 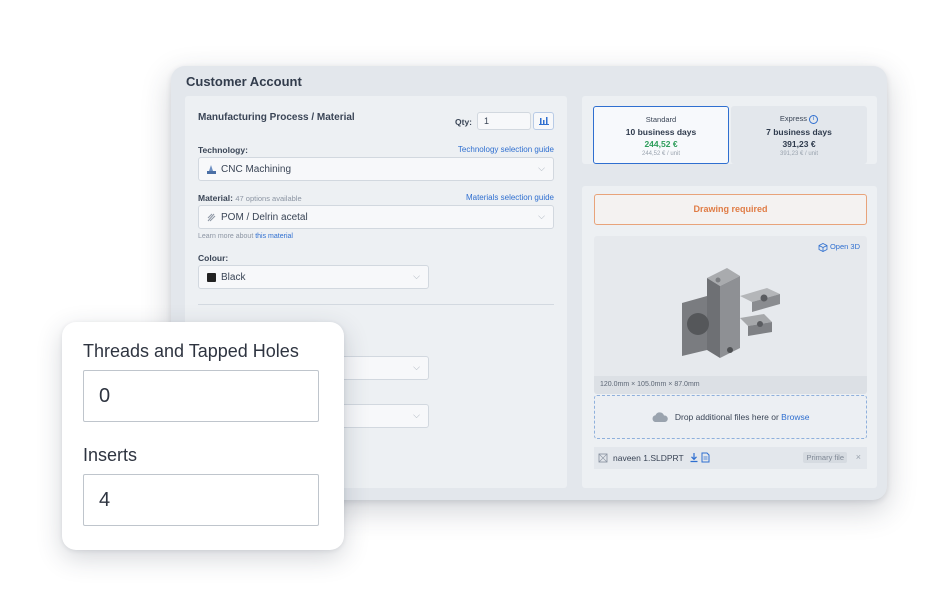 I want to click on express-name: Express, so click(x=793, y=118).